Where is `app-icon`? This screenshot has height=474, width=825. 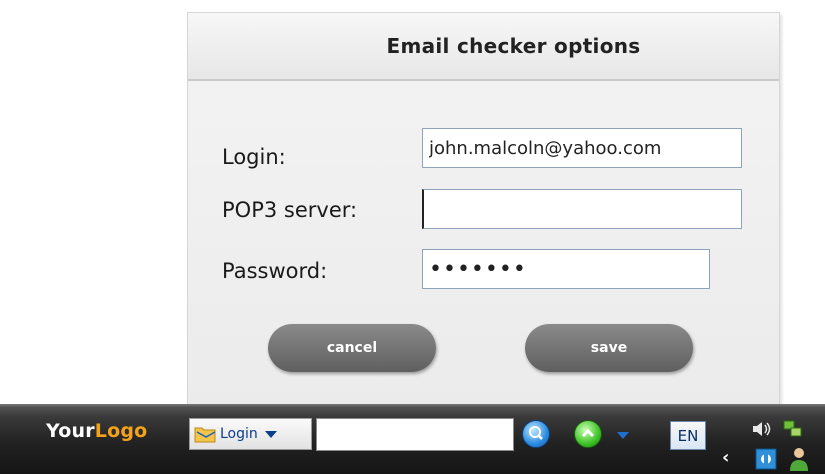
app-icon is located at coordinates (766, 459).